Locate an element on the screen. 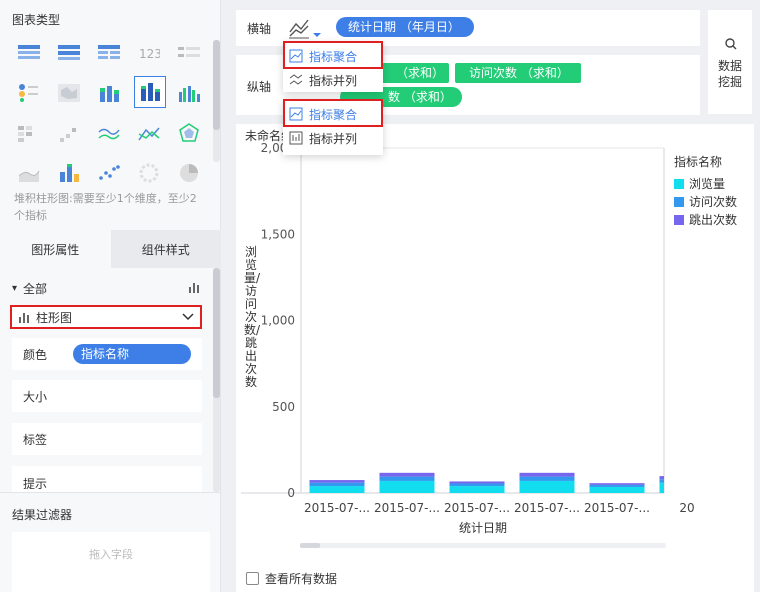 The height and width of the screenshot is (592, 760). legend-label: 跳出次数 is located at coordinates (713, 220).